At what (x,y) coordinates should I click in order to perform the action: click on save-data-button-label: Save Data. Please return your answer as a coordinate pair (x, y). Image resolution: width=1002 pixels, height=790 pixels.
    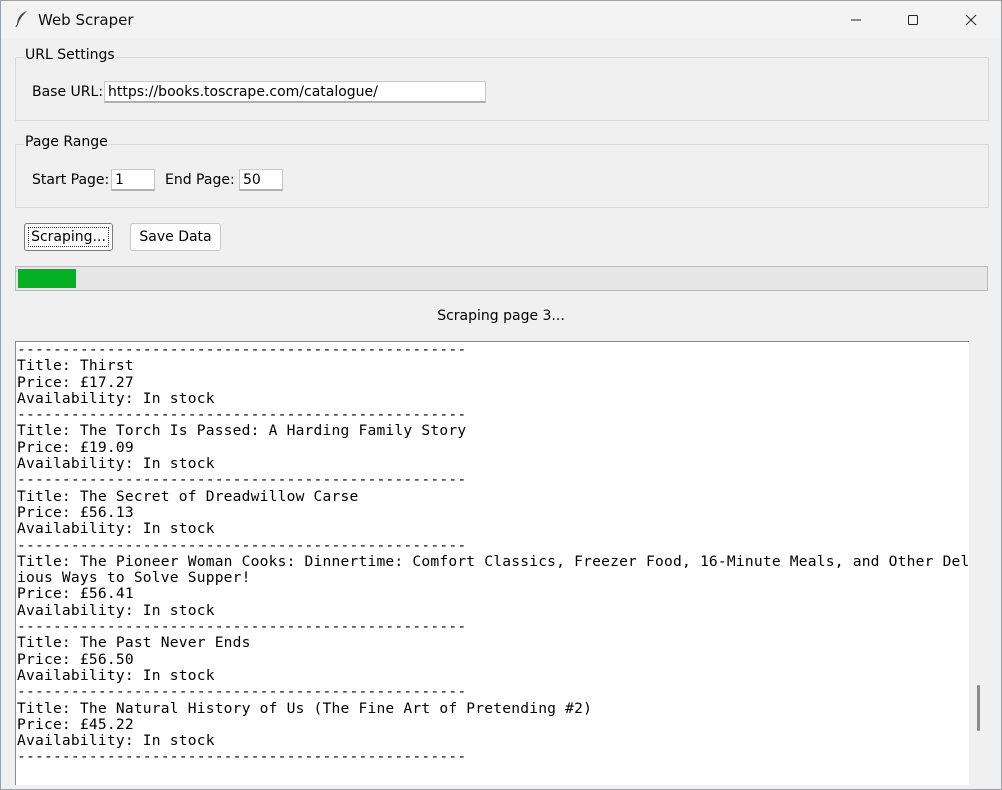
    Looking at the image, I should click on (175, 237).